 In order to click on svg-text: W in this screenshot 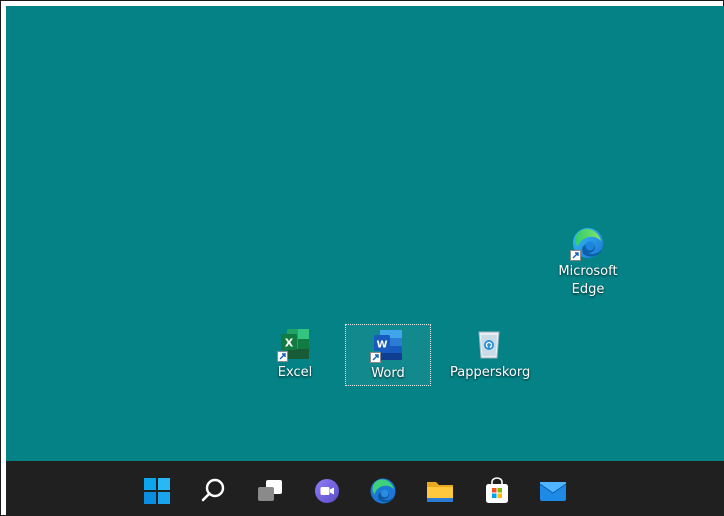, I will do `click(381, 345)`.